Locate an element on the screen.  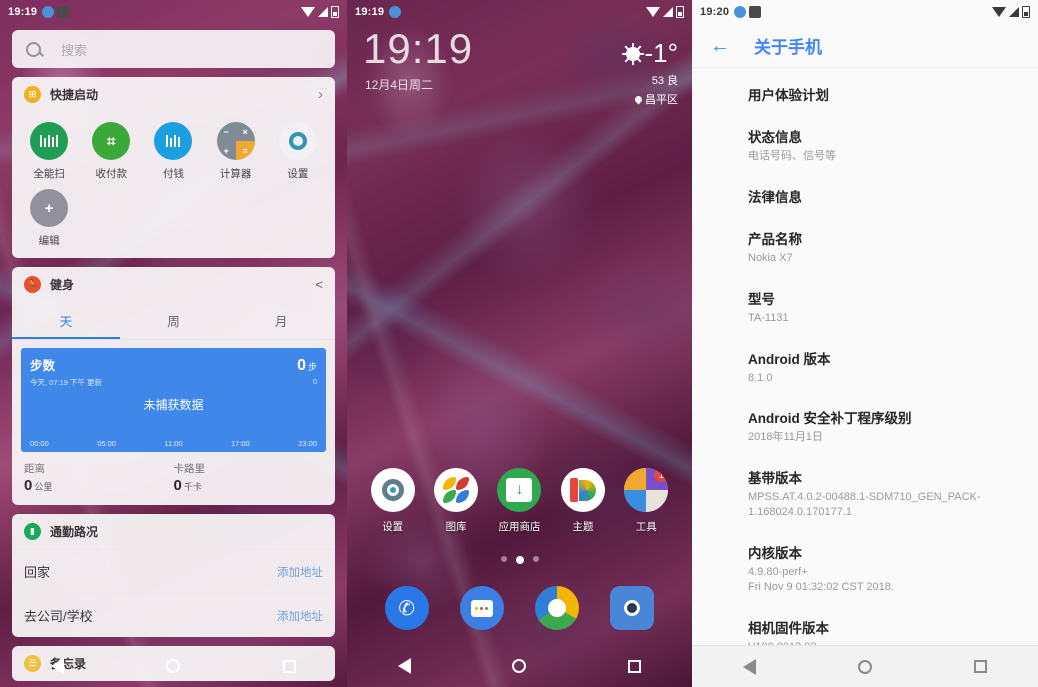
grid-icon: ⊞ is located at coordinates (32, 94).